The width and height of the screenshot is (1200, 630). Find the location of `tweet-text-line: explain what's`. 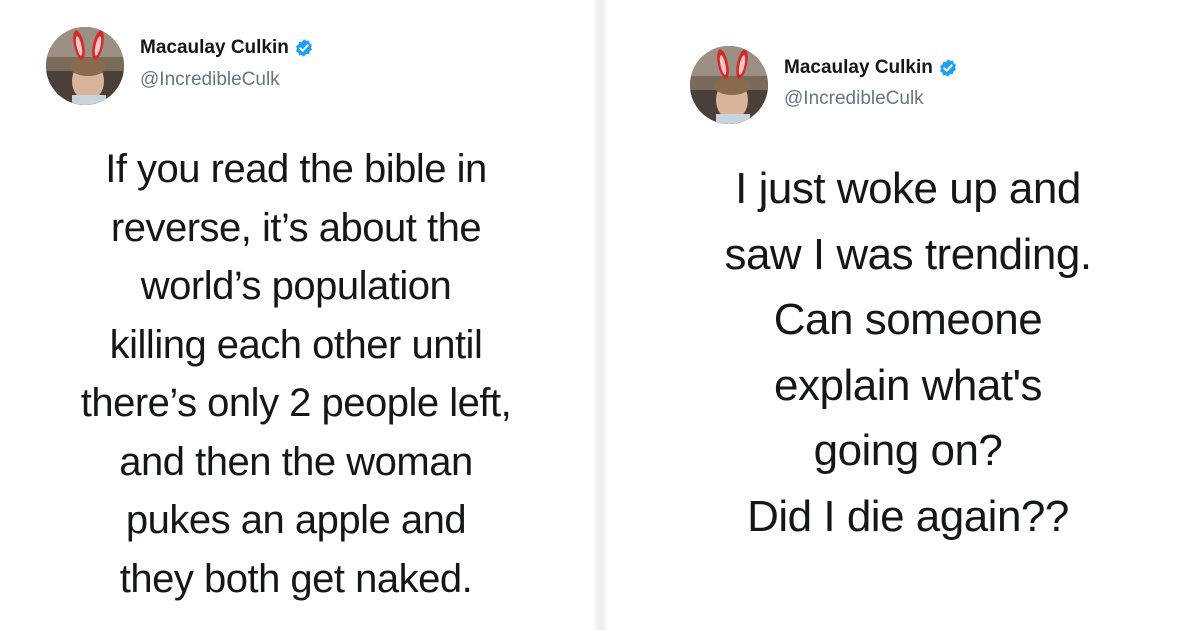

tweet-text-line: explain what's is located at coordinates (908, 385).